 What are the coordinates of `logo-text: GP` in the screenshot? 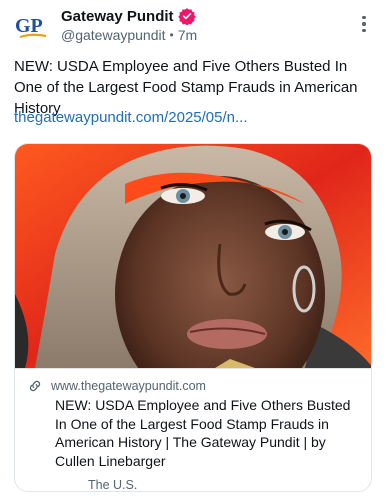 It's located at (29, 26).